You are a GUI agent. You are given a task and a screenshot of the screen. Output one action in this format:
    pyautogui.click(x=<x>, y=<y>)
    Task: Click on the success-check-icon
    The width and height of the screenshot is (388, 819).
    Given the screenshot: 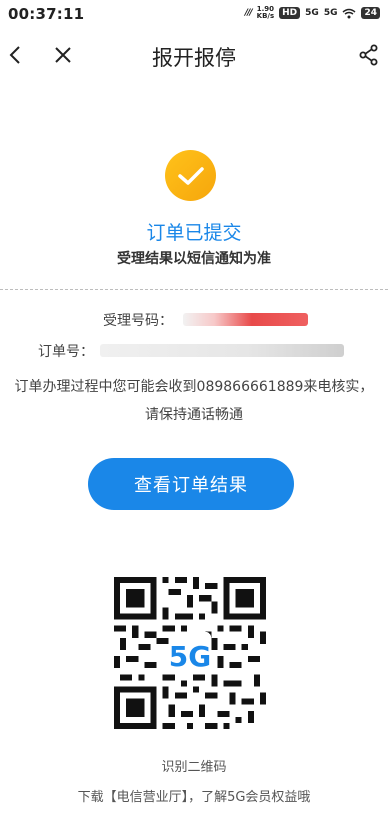 What is the action you would take?
    pyautogui.click(x=190, y=175)
    